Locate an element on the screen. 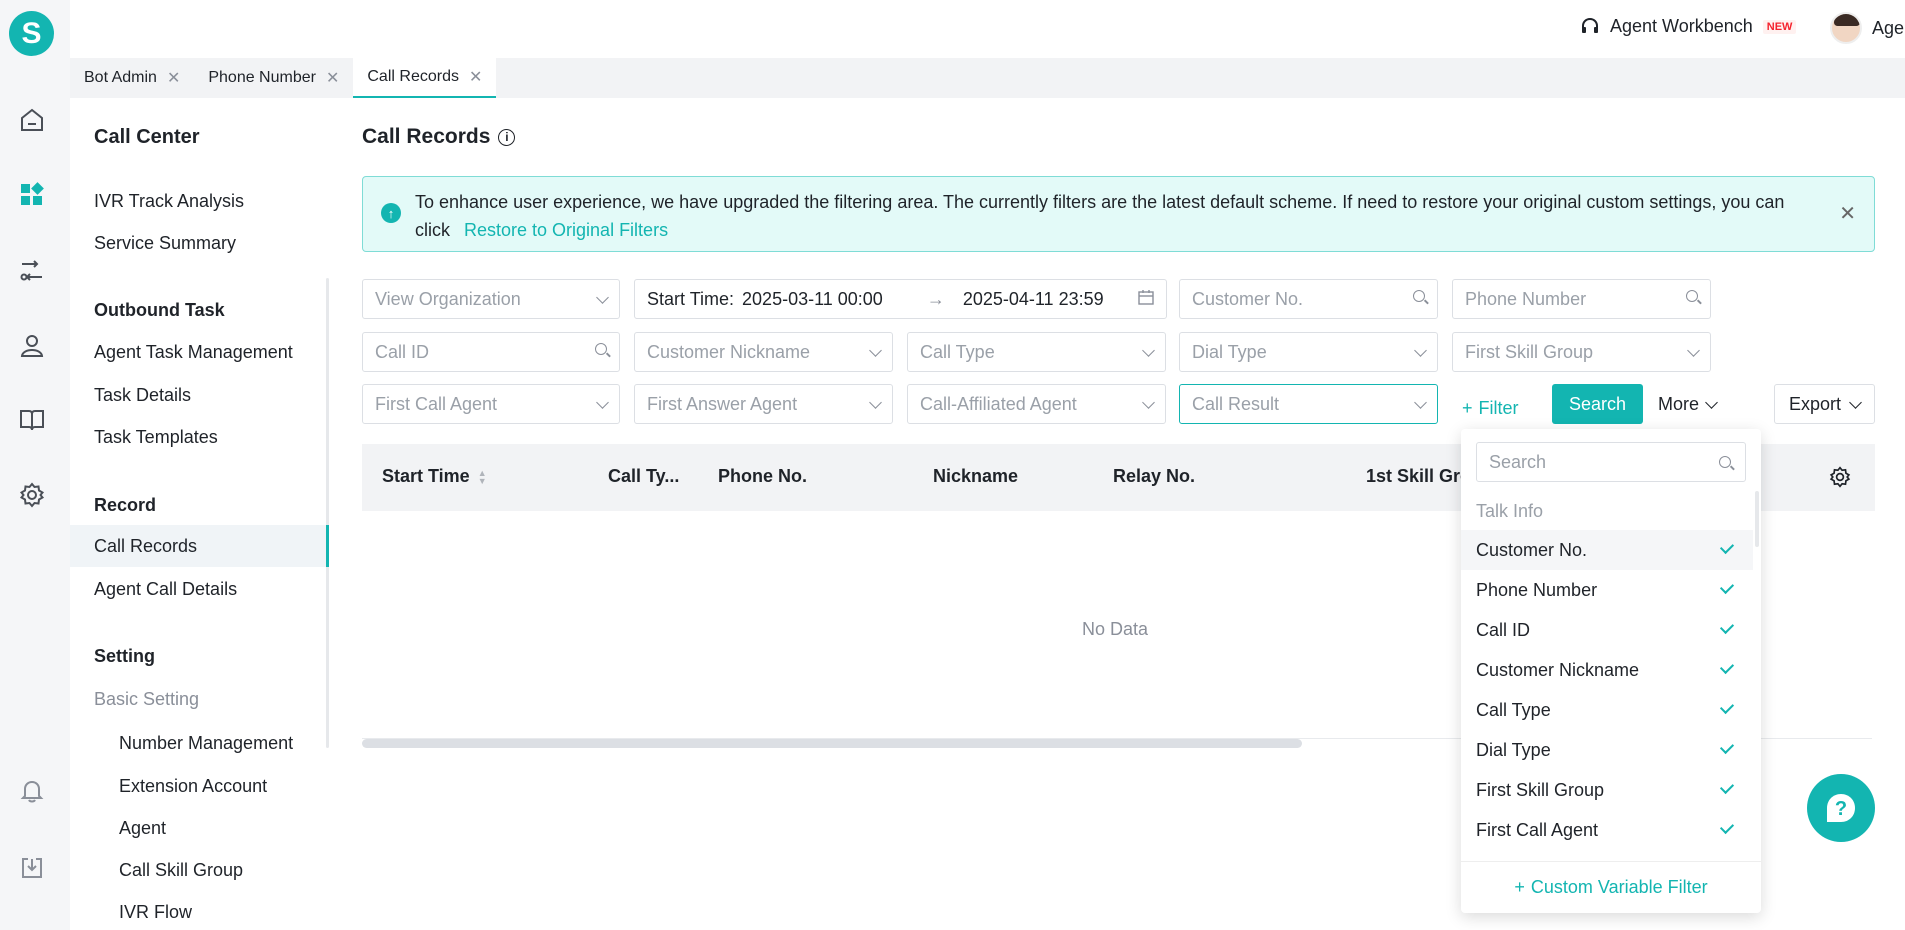 The height and width of the screenshot is (930, 1905). sidebar-item-ivr-track-analysis: IVR Track Analysis is located at coordinates (198, 201).